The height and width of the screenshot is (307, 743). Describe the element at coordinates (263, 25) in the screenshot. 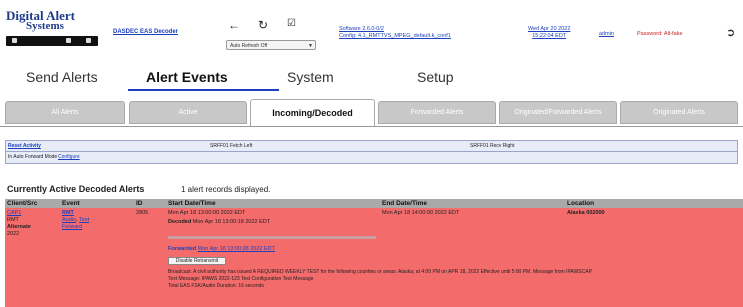

I see `refresh-icon: ↻` at that location.